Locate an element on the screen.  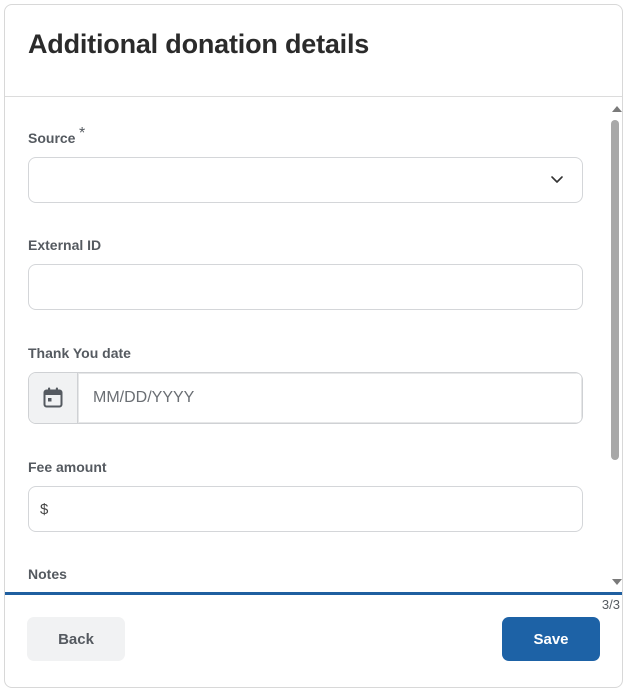
thank-you-date-label: Thank You date is located at coordinates (79, 353).